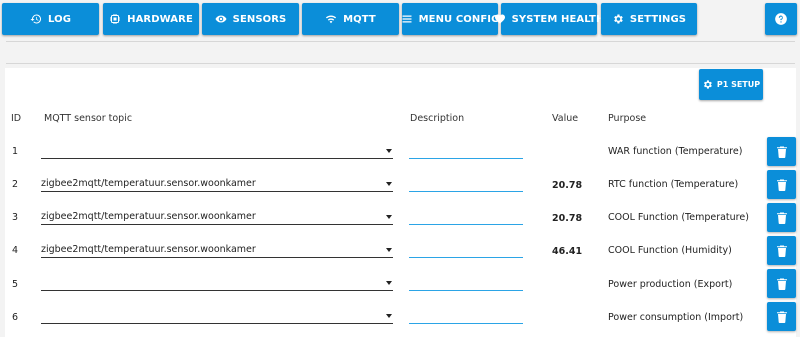 The image size is (800, 337). I want to click on nav-system-health-label: SYSTEM HEALTH, so click(558, 19).